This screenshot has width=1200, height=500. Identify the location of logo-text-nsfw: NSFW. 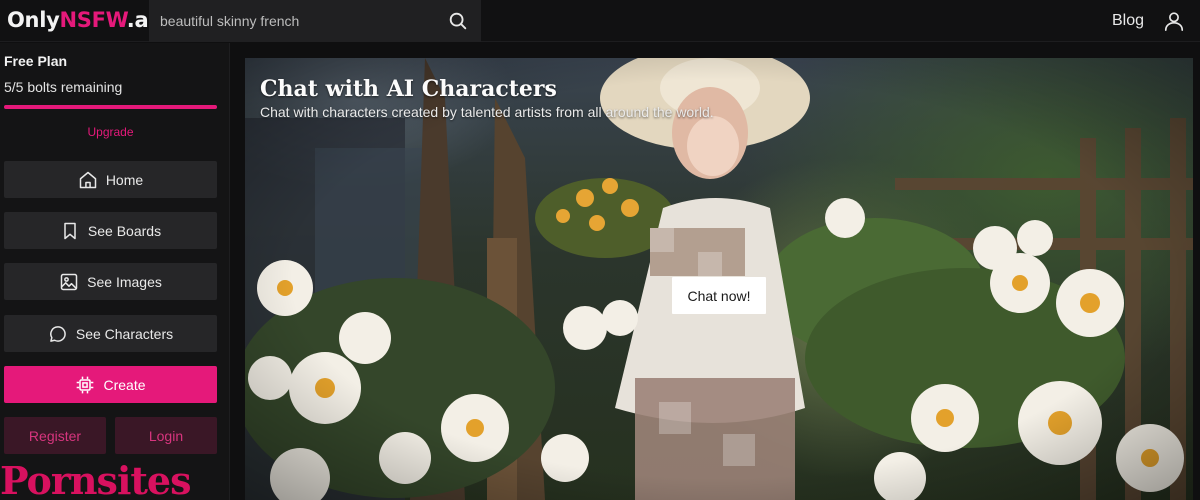
(93, 20).